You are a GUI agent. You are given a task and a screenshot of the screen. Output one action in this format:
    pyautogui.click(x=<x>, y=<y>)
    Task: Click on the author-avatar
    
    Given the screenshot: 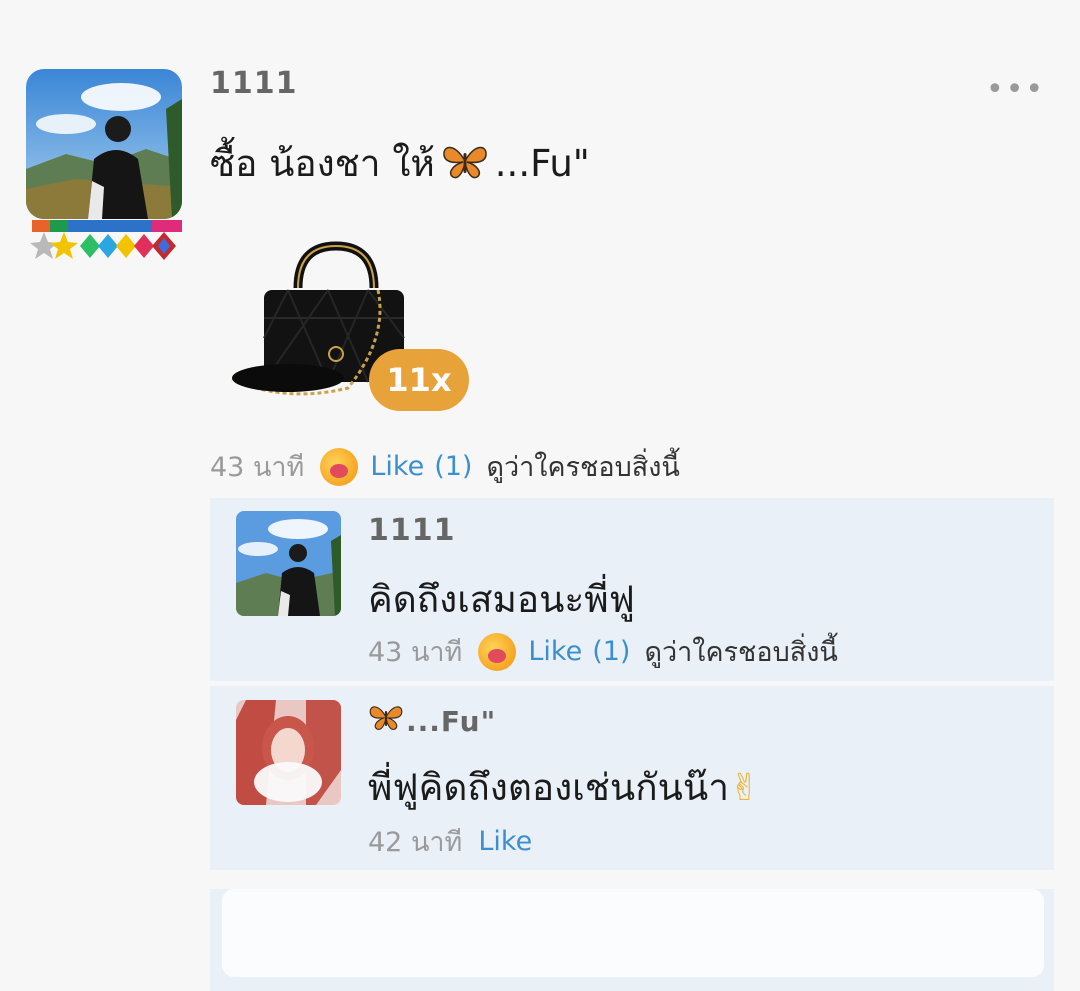 What is the action you would take?
    pyautogui.click(x=104, y=144)
    